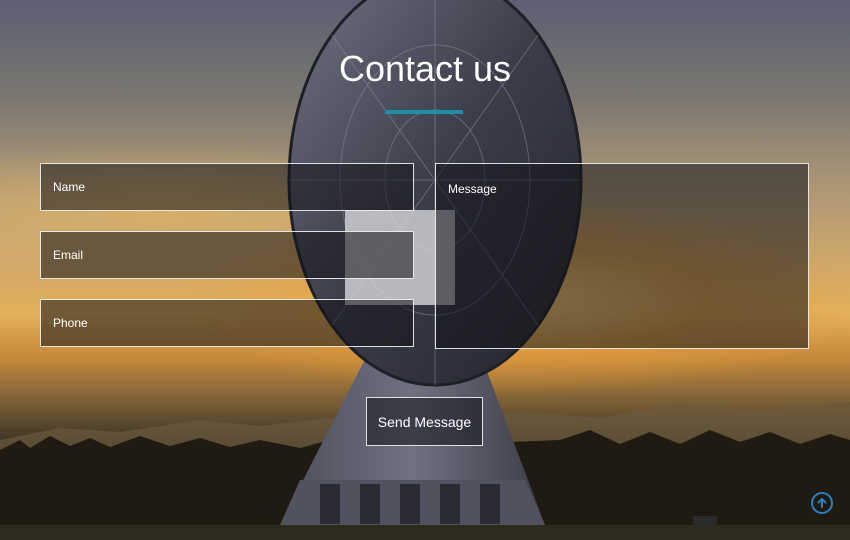 This screenshot has width=850, height=540. Describe the element at coordinates (227, 187) in the screenshot. I see `name-field: Name` at that location.